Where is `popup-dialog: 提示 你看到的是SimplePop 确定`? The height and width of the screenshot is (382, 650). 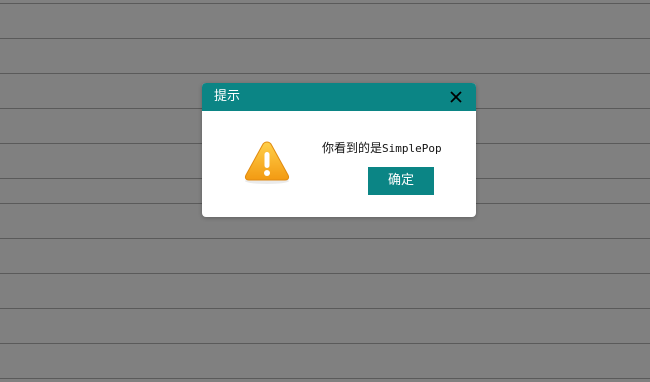
popup-dialog: 提示 你看到的是SimplePop 确定 is located at coordinates (339, 150).